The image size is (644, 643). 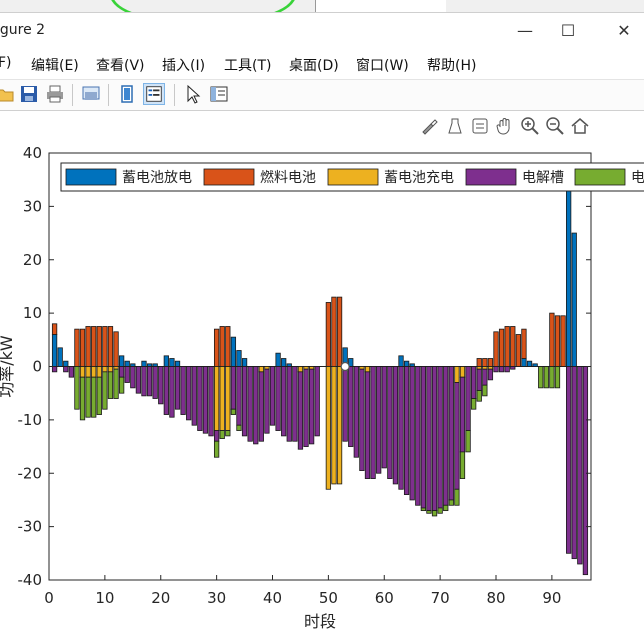 What do you see at coordinates (8, 366) in the screenshot?
I see `y-axis-label: 功率/kW` at bounding box center [8, 366].